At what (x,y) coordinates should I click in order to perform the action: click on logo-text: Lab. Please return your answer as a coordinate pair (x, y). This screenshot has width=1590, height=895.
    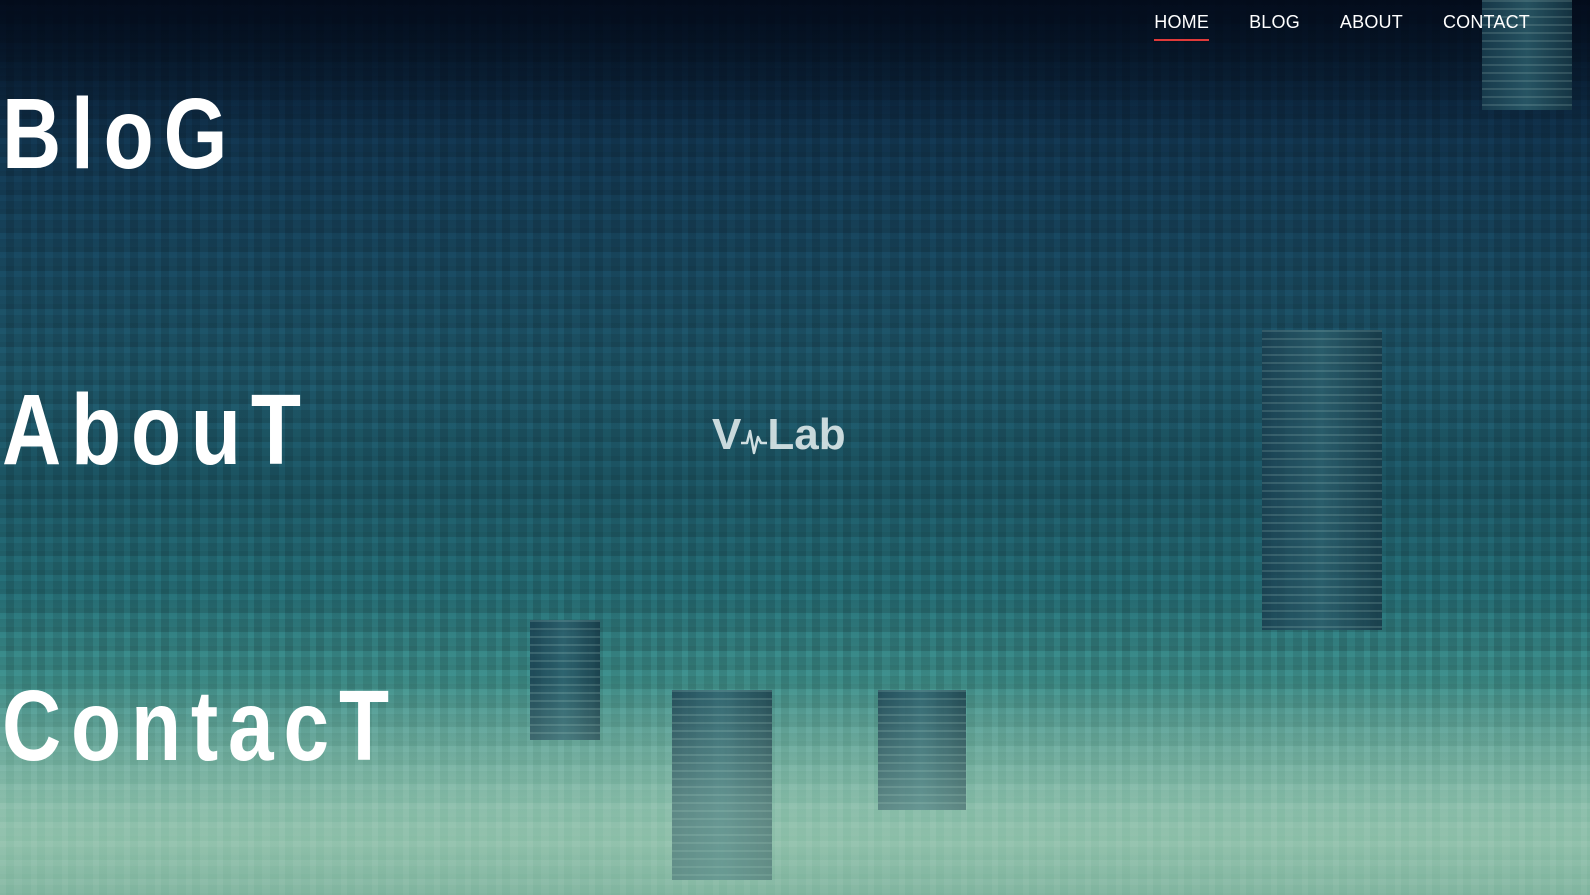
    Looking at the image, I should click on (806, 434).